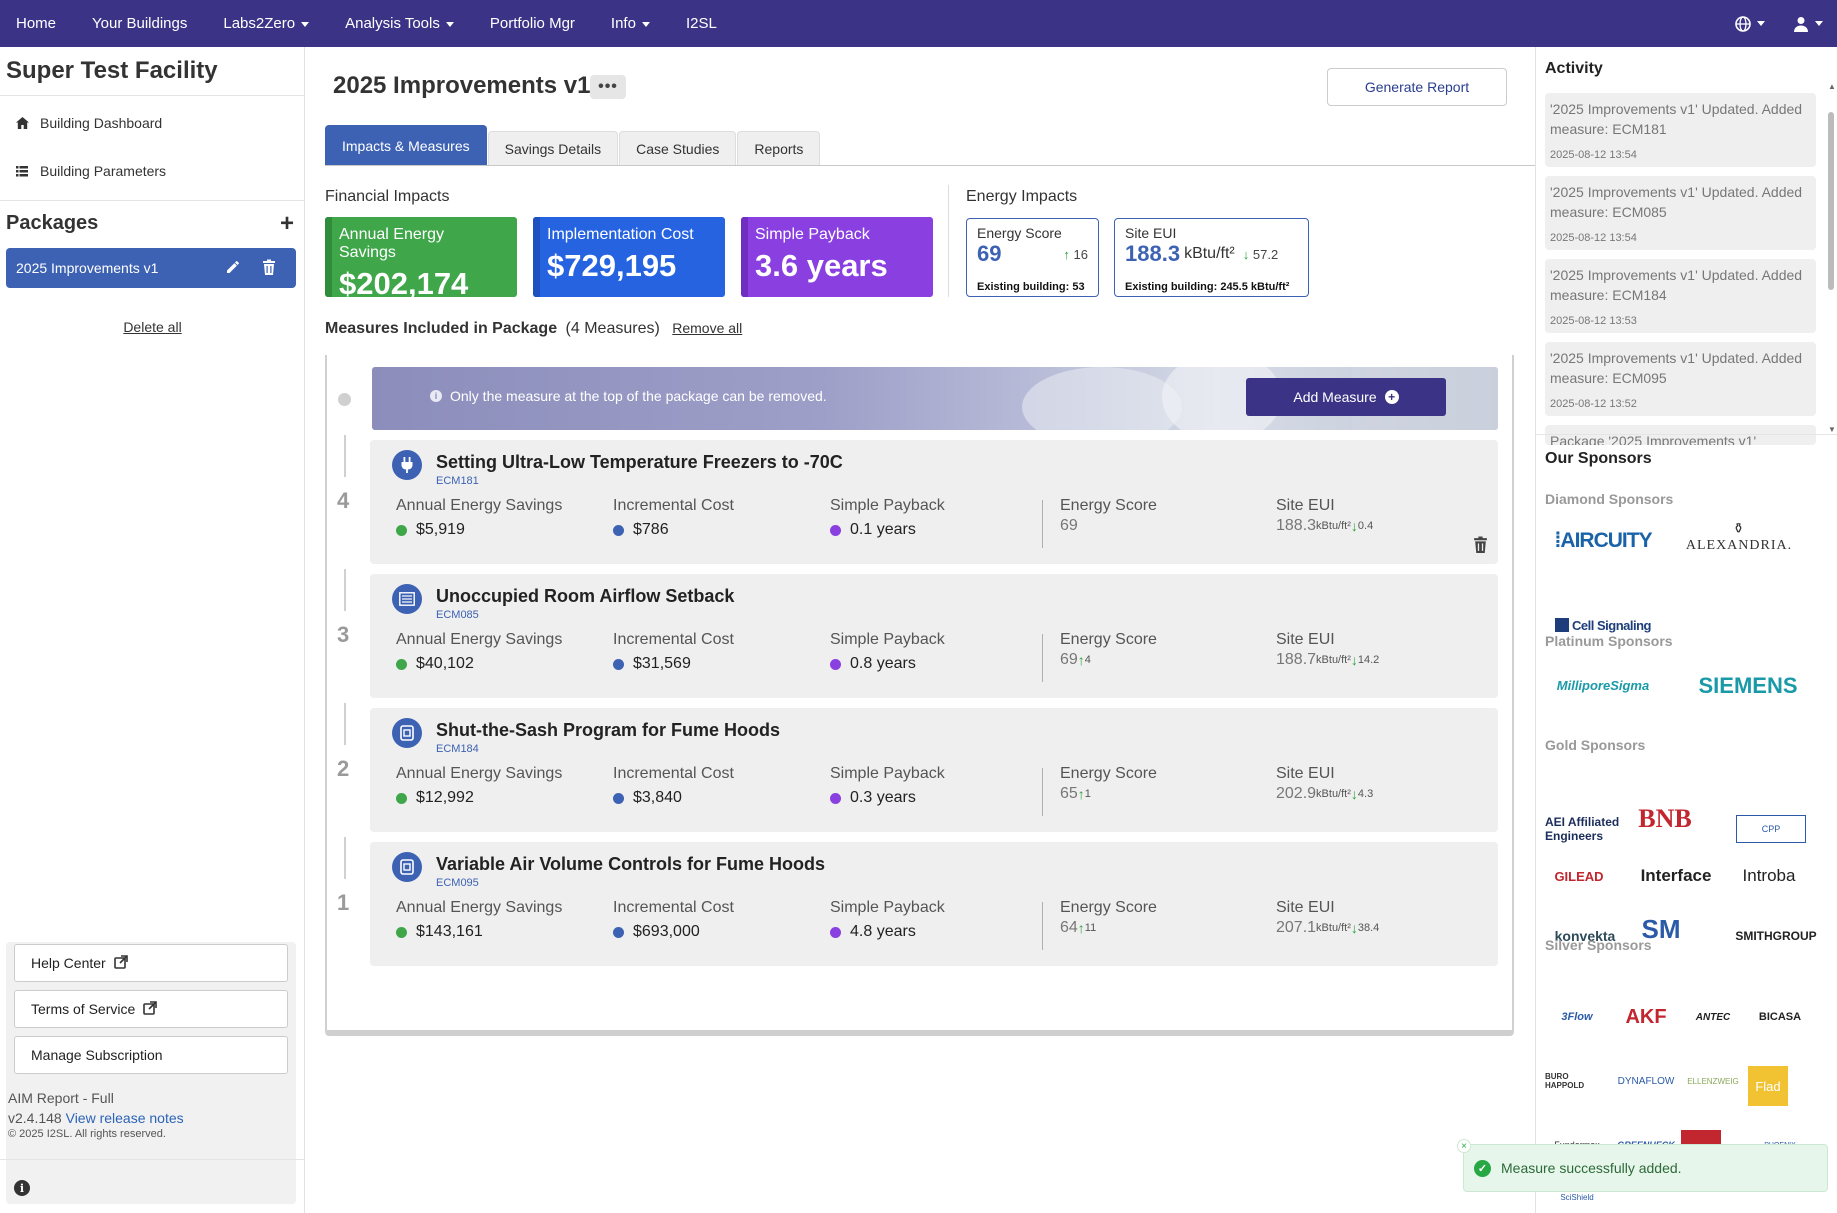 The width and height of the screenshot is (1837, 1213). Describe the element at coordinates (399, 23) in the screenshot. I see `nav-analysis-tools: Analysis Tools` at that location.